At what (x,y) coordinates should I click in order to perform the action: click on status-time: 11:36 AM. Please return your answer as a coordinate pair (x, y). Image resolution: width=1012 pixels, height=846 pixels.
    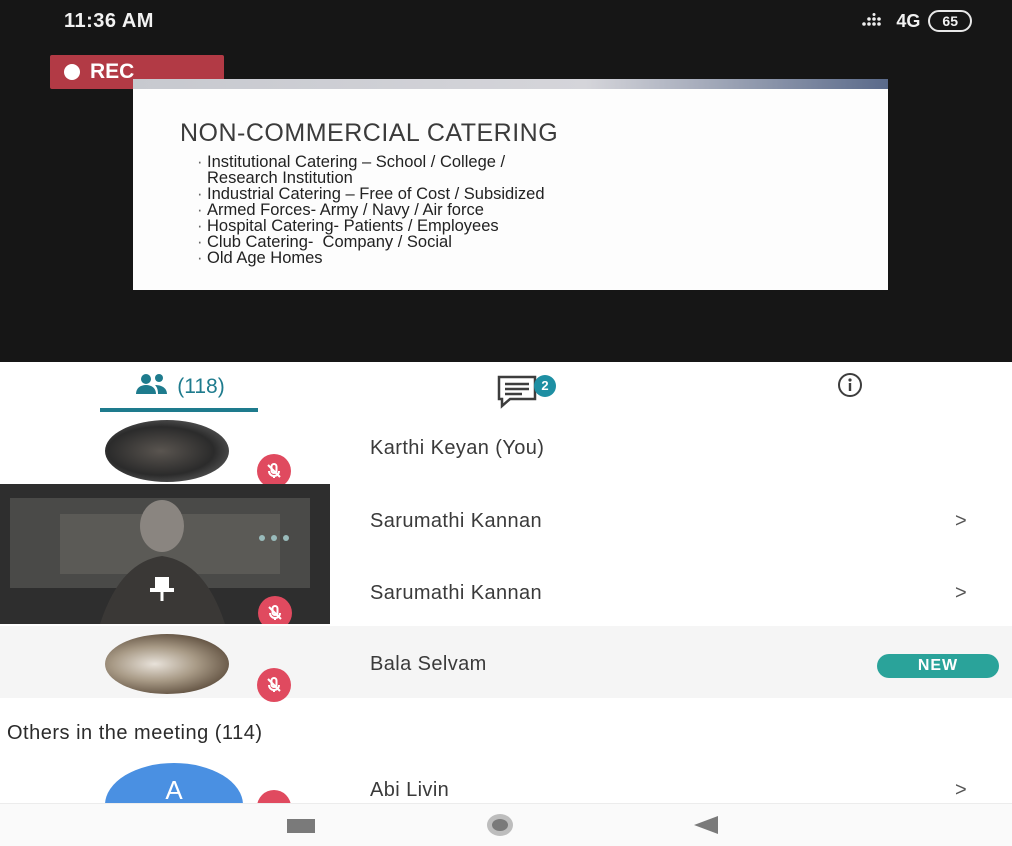
    Looking at the image, I should click on (109, 21).